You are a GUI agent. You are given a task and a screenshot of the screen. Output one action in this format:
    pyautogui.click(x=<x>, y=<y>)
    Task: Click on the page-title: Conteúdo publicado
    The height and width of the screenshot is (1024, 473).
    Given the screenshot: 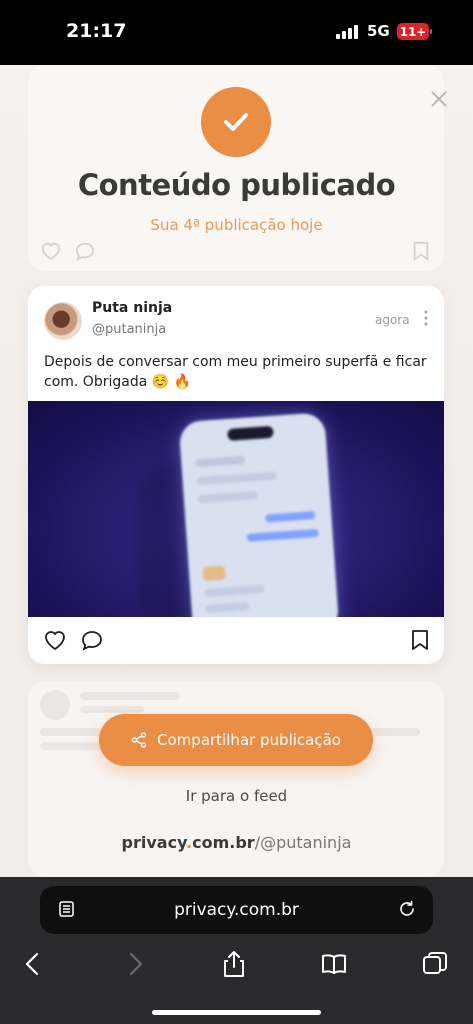 What is the action you would take?
    pyautogui.click(x=236, y=185)
    